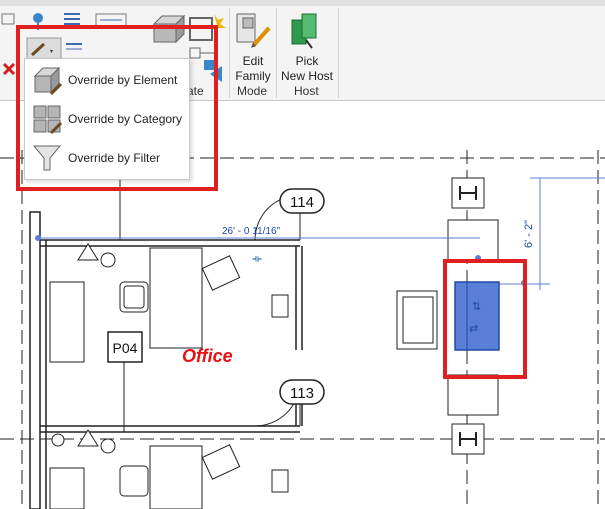 This screenshot has width=605, height=509. I want to click on group-label-mode: Mode, so click(252, 91).